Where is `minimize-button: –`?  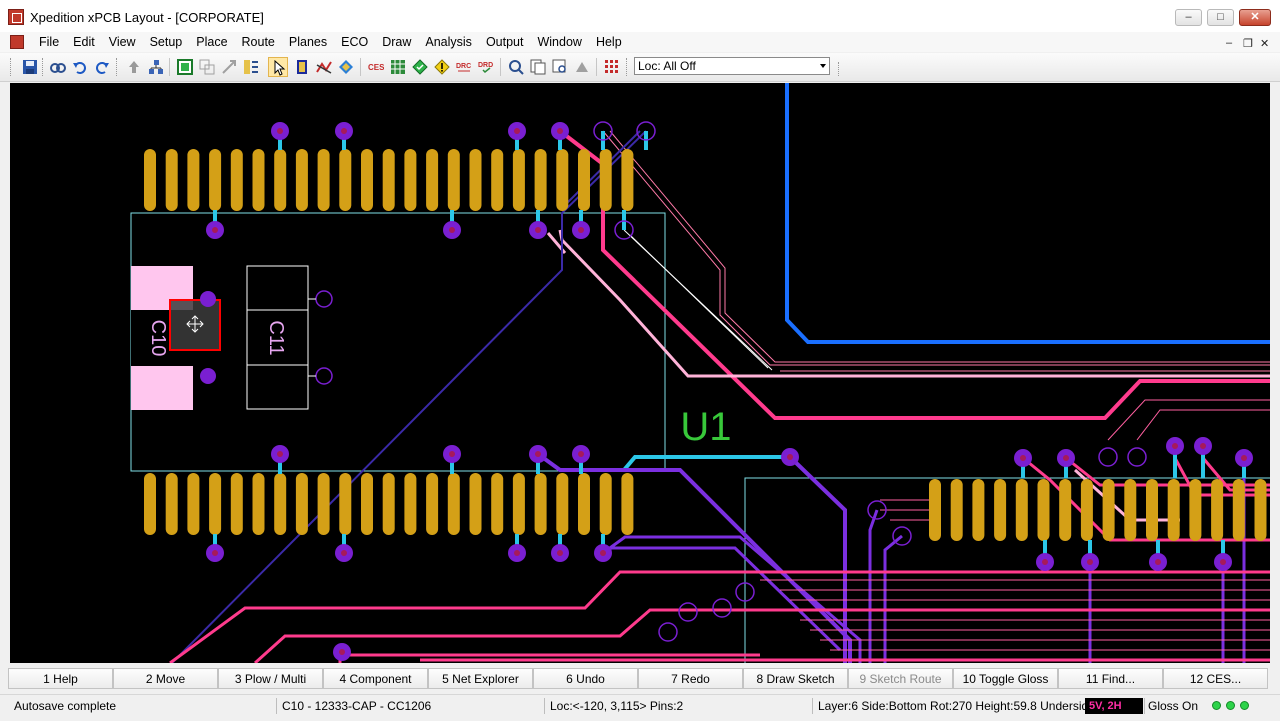
minimize-button: – is located at coordinates (1188, 17).